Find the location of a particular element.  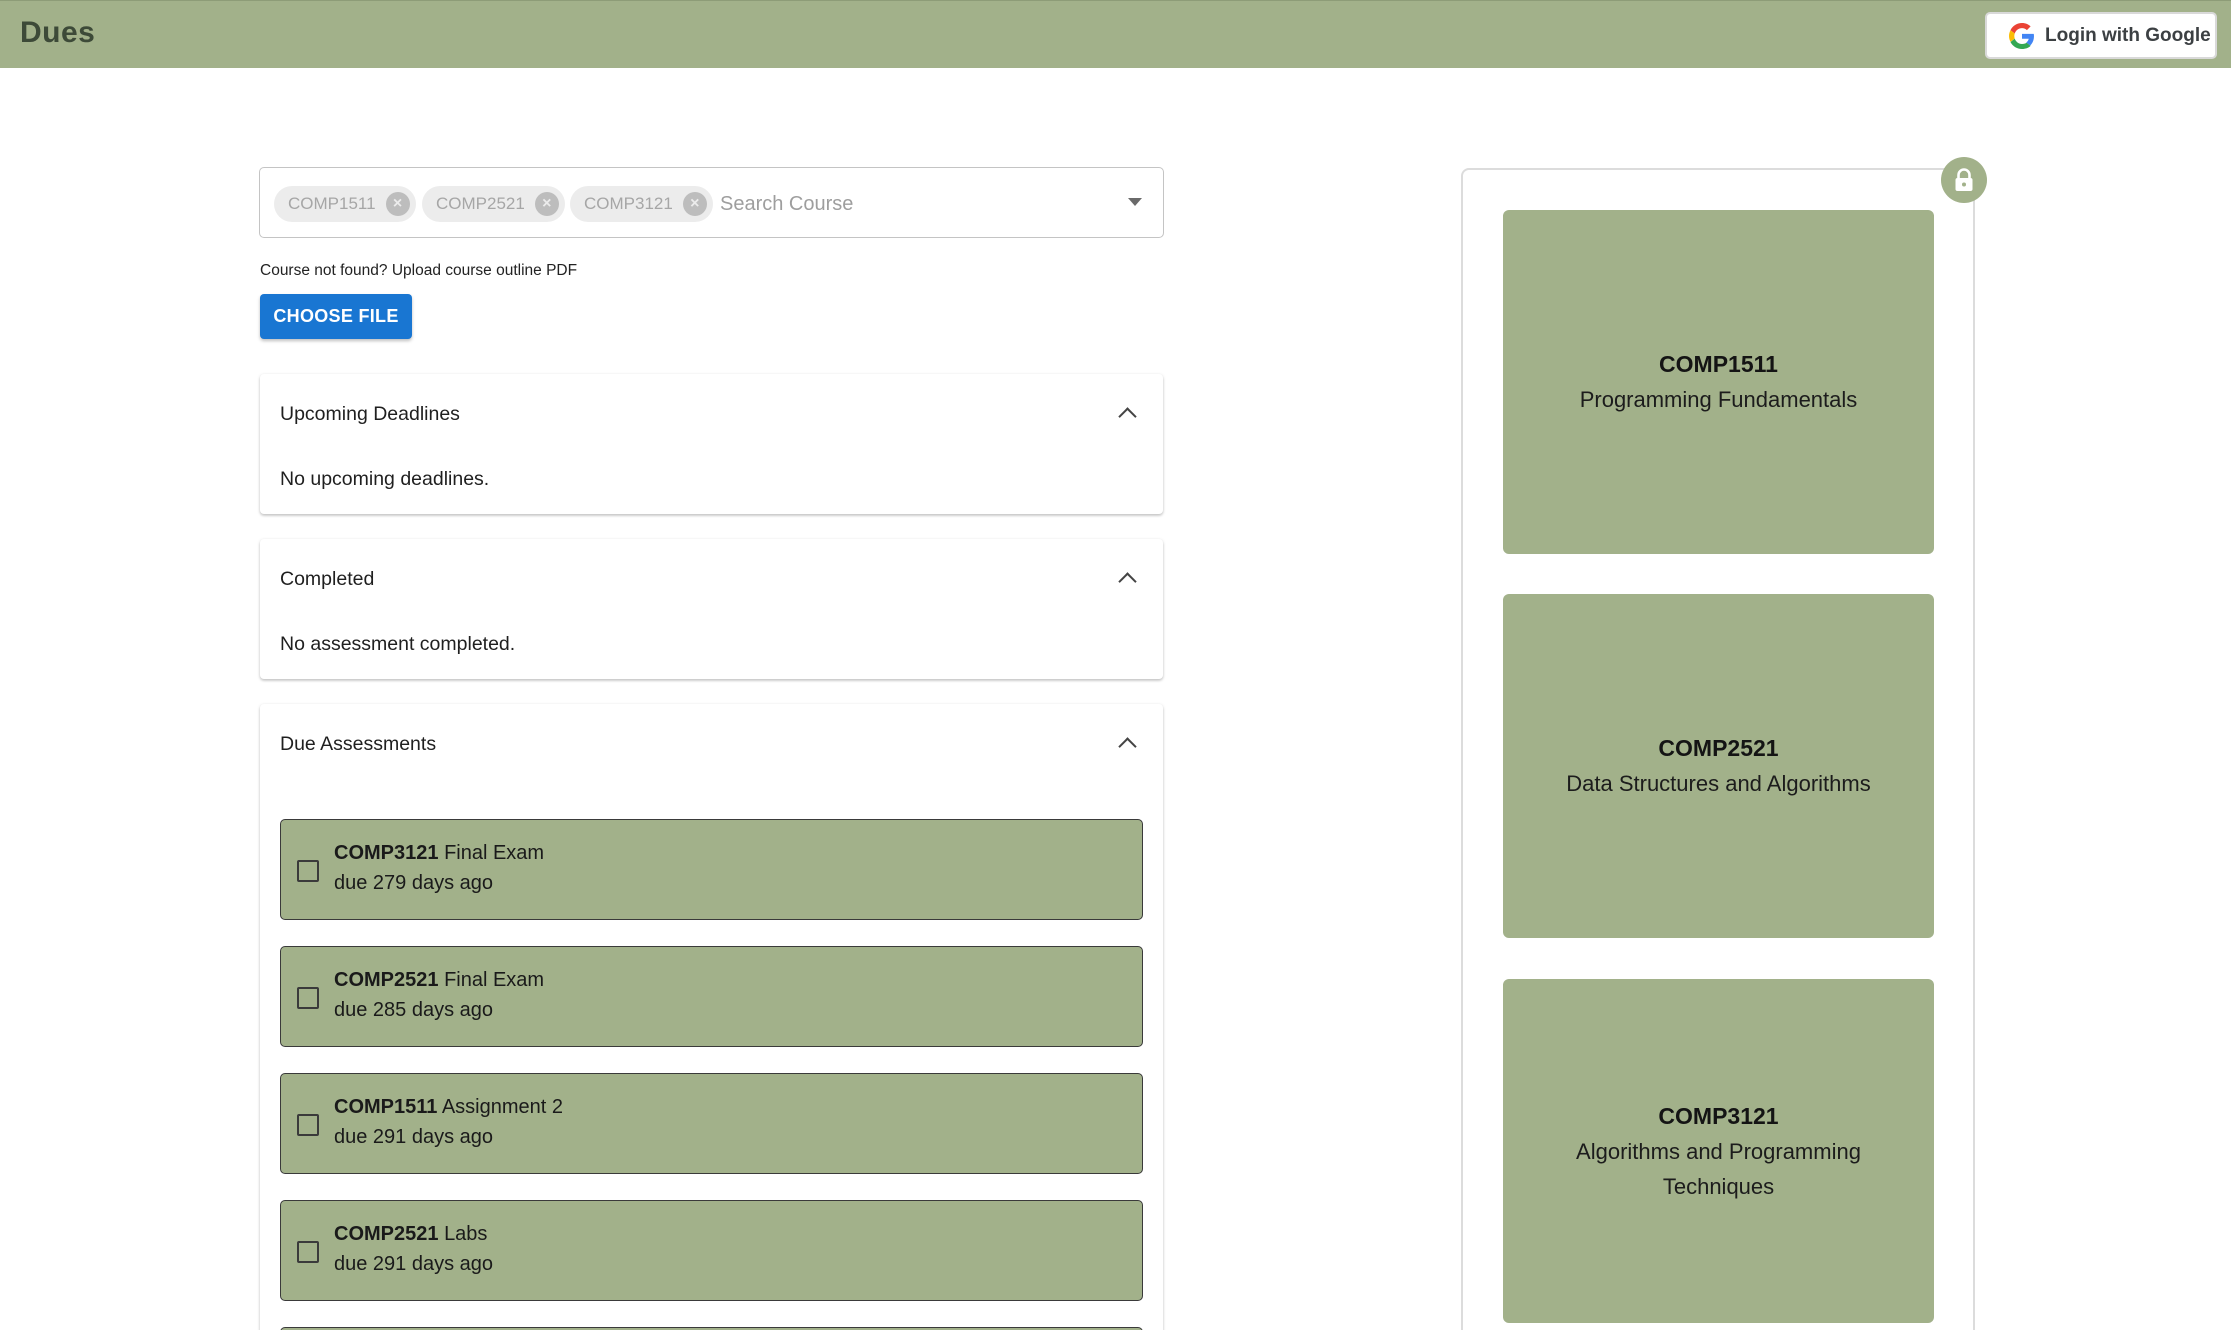

due-assessments-header: Due Assessments is located at coordinates (358, 744).